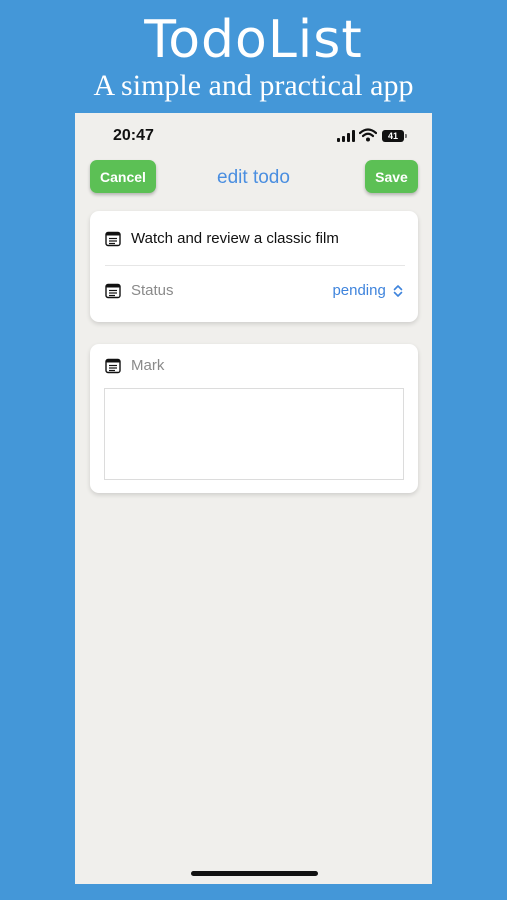 This screenshot has width=507, height=900. What do you see at coordinates (391, 176) in the screenshot?
I see `save-button: Save` at bounding box center [391, 176].